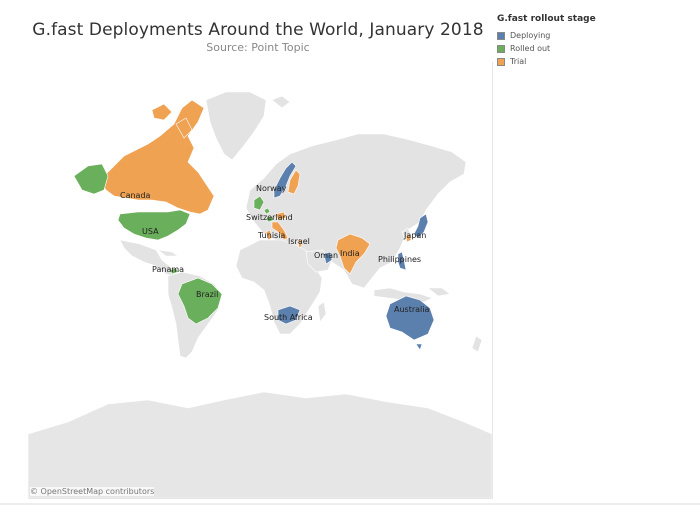 The width and height of the screenshot is (700, 505). What do you see at coordinates (501, 48) in the screenshot?
I see `legend-swatch-rolled-out` at bounding box center [501, 48].